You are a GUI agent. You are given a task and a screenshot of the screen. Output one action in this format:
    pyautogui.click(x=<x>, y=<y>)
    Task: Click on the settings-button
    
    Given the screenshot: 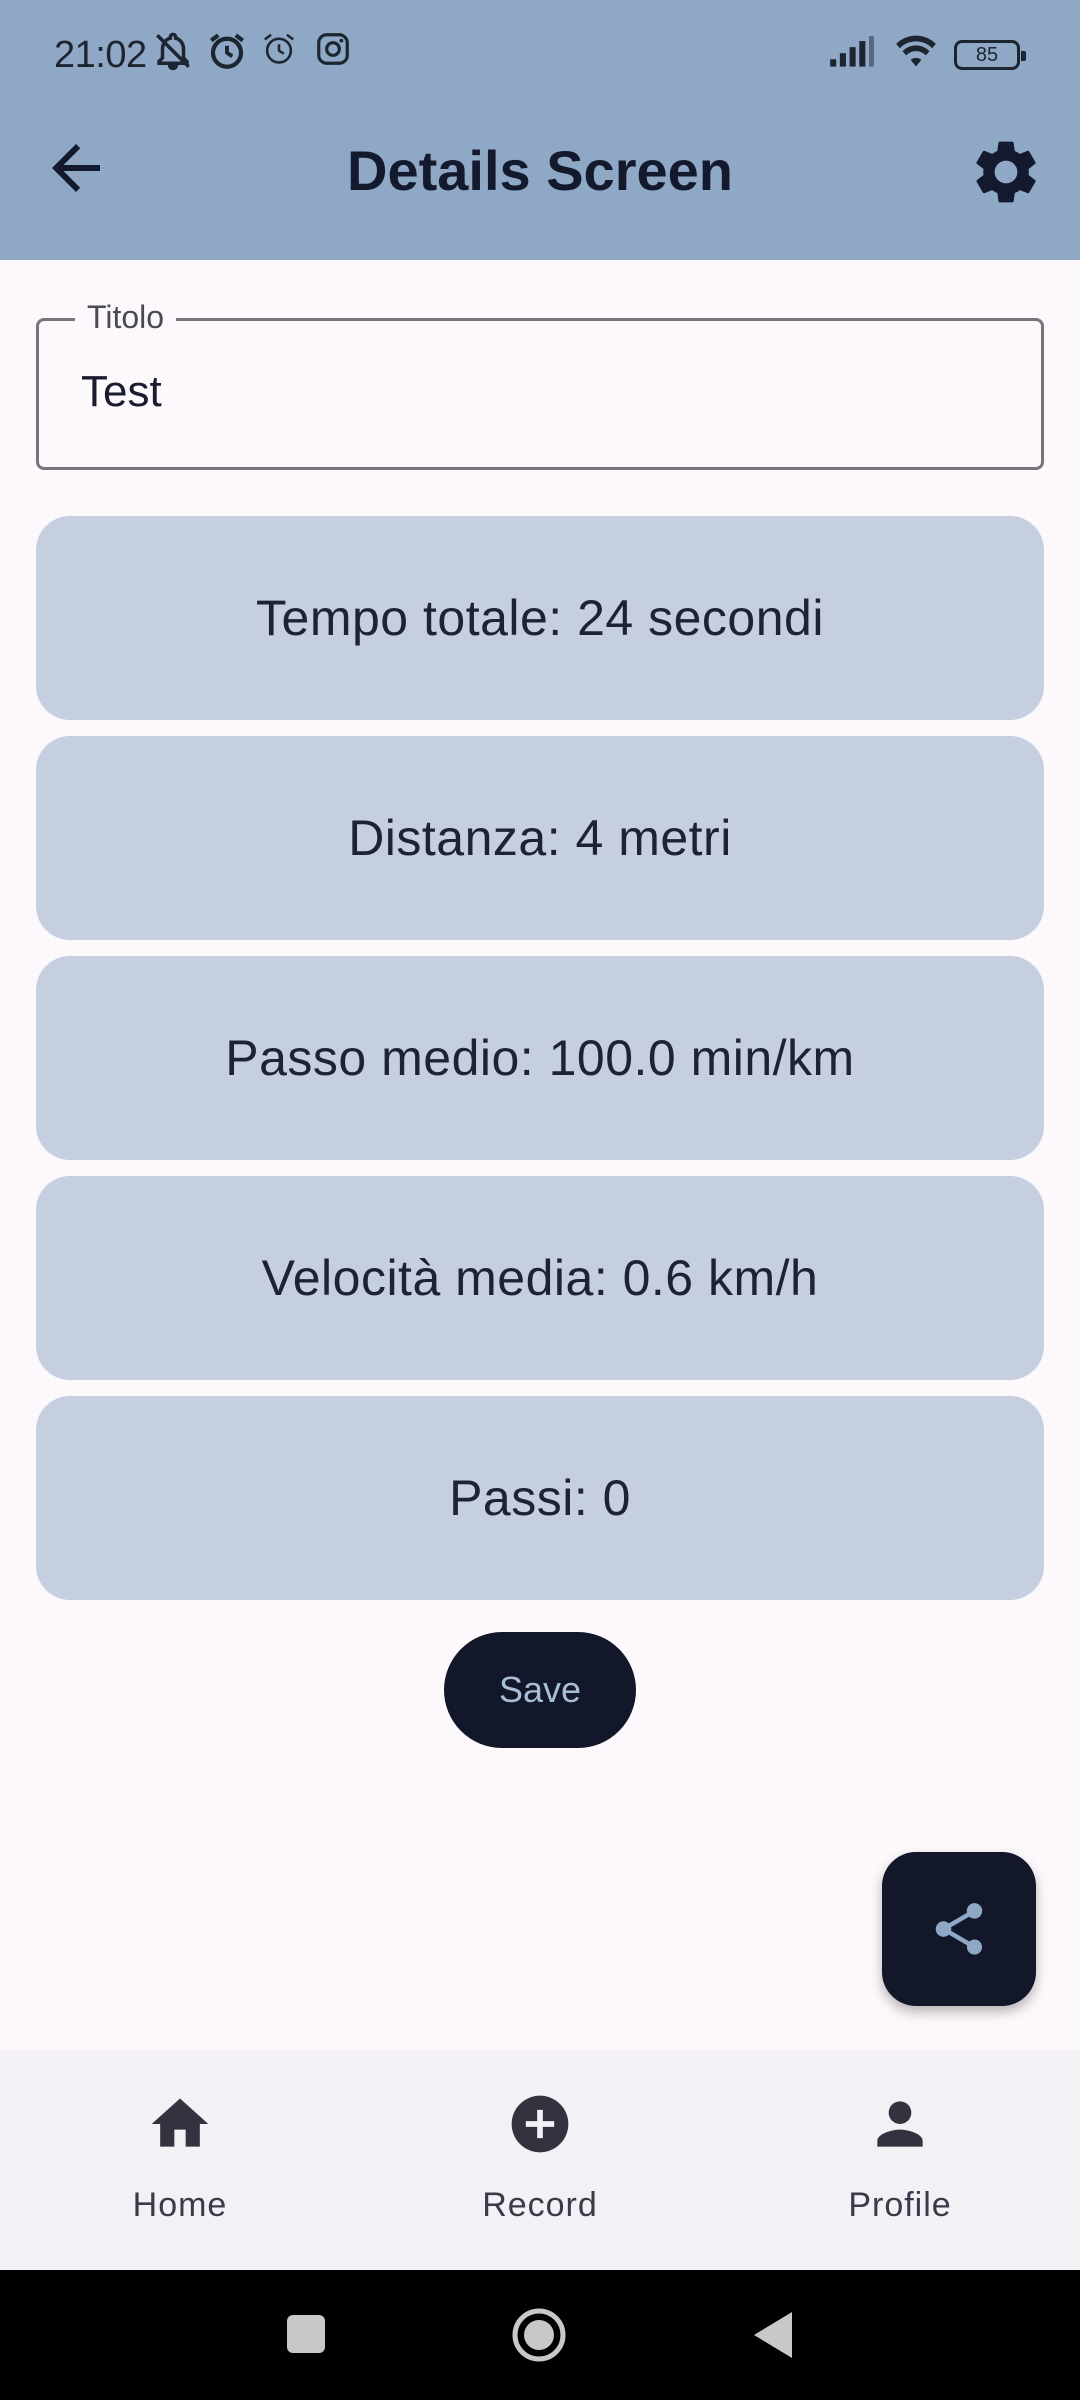 What is the action you would take?
    pyautogui.click(x=1006, y=172)
    